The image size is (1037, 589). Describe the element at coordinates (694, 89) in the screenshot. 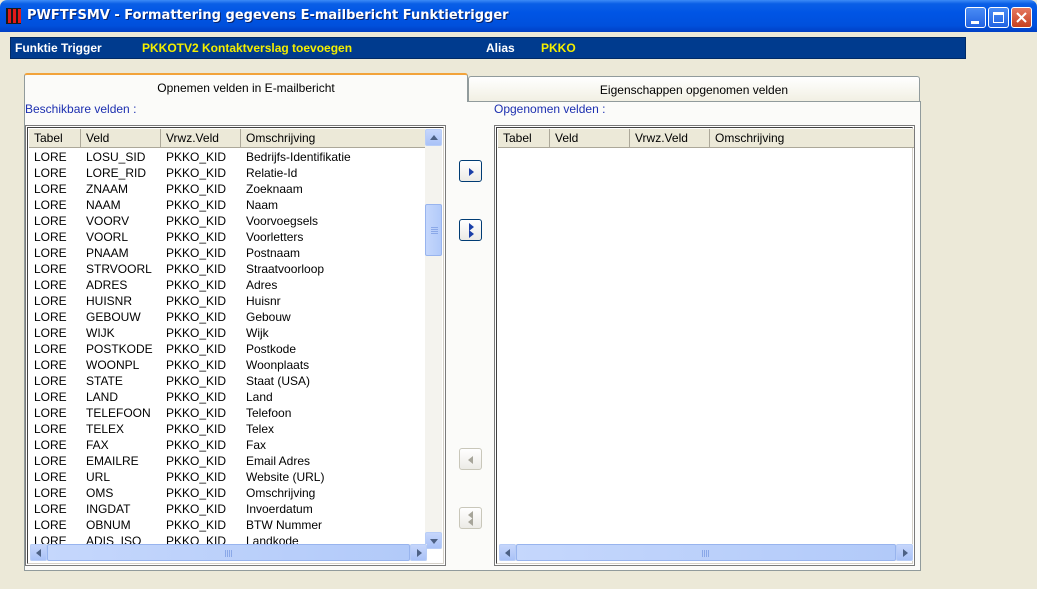

I see `tab-eigenschappen: Eigenschappen opgenomen velden` at that location.